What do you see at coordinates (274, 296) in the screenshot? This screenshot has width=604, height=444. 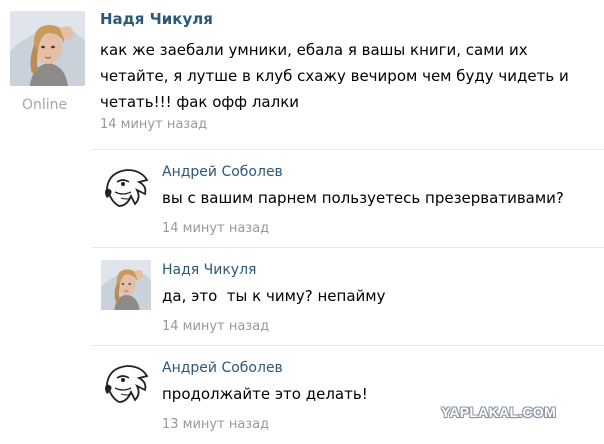 I see `comment-text: да, это ты к чиму? непайму` at bounding box center [274, 296].